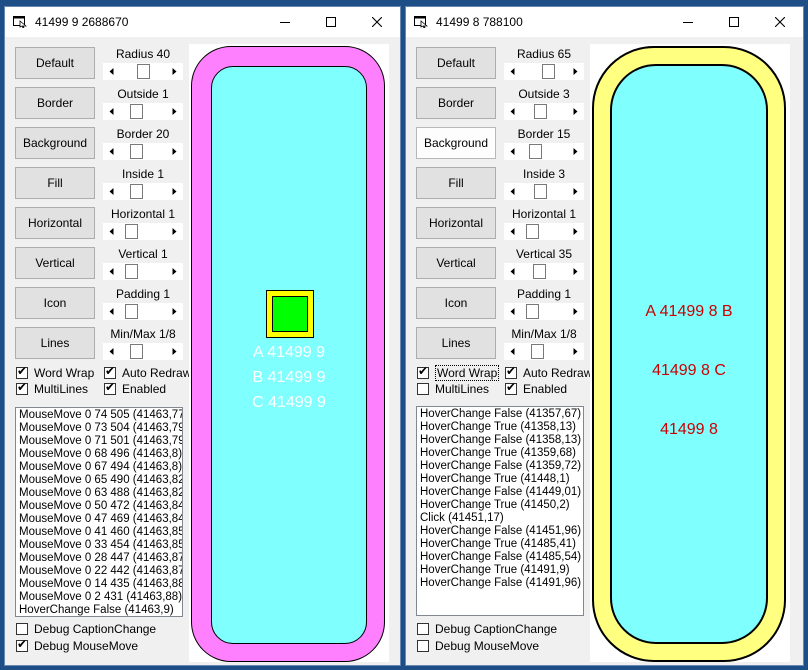  What do you see at coordinates (500, 492) in the screenshot?
I see `list-item: HoverChange False (41449,01)` at bounding box center [500, 492].